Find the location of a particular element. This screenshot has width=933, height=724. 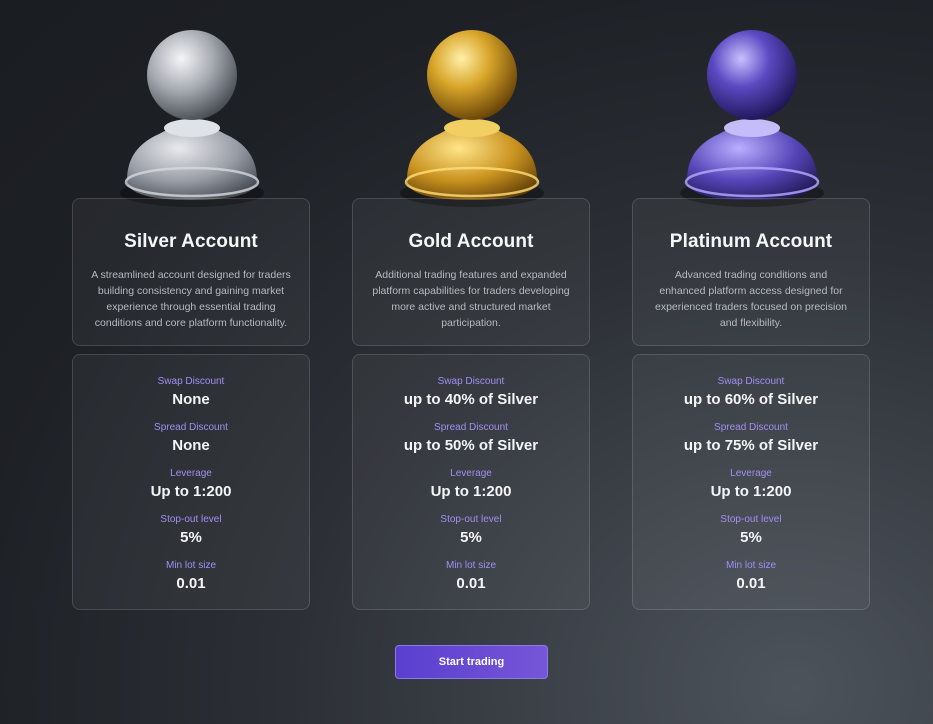

stat-value: up to 40% of Silver is located at coordinates (471, 399).